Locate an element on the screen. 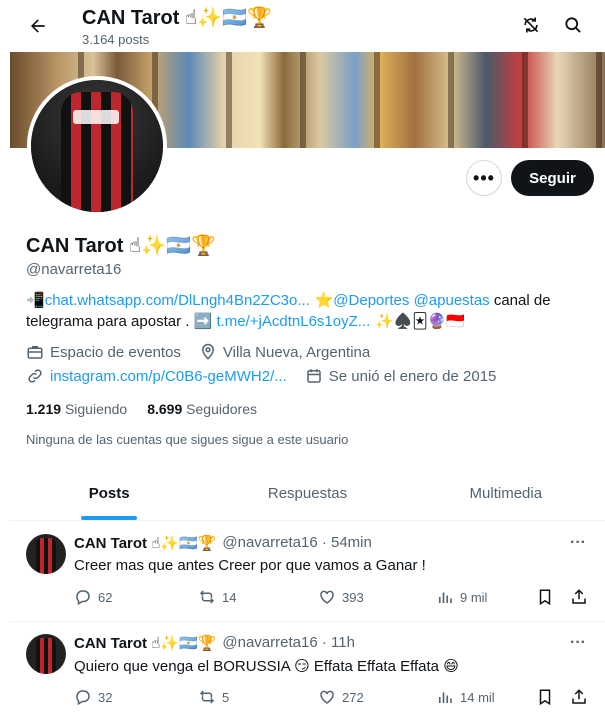 The width and height of the screenshot is (605, 719). following-stat: 1.219 Siguiendo is located at coordinates (76, 409).